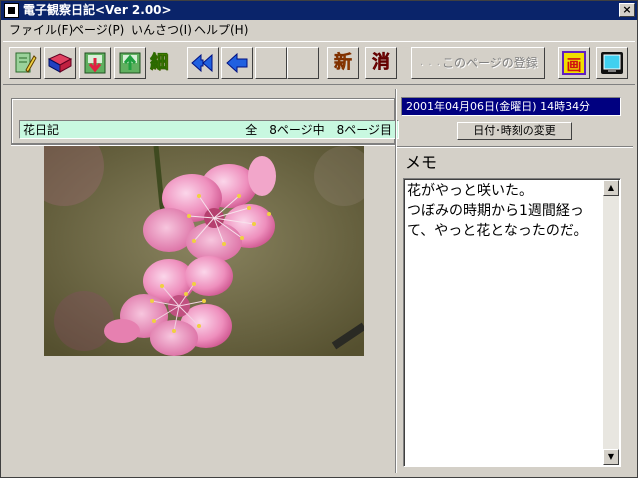 The width and height of the screenshot is (638, 478). I want to click on title-bar: 電子観察日記<Ver 2.00> ×, so click(319, 10).